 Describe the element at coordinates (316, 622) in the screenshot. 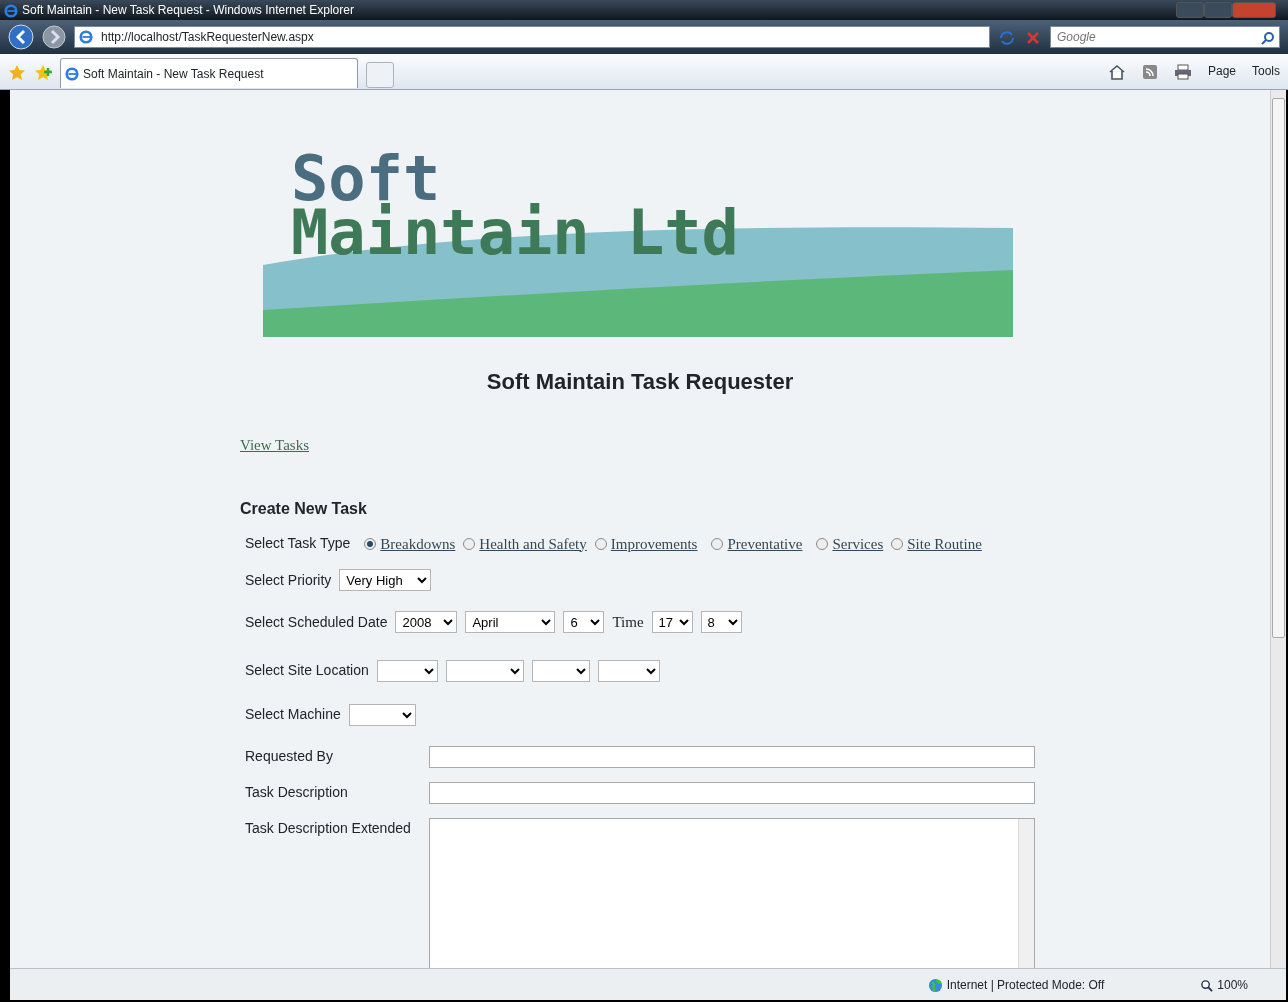

I see `field-label: Select Scheduled Date` at that location.